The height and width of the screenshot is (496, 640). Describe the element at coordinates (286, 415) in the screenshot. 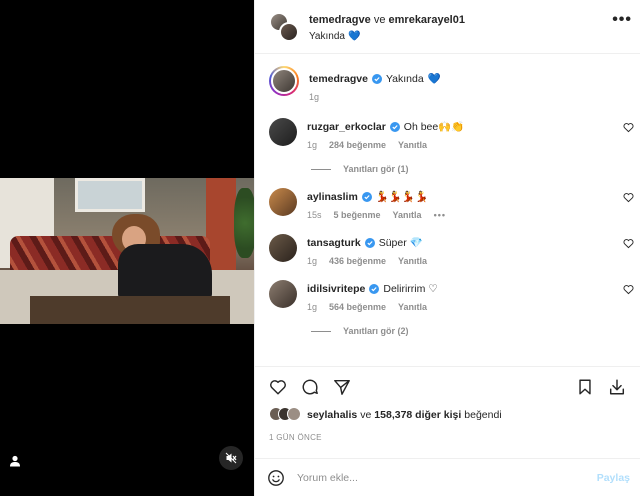

I see `liker-avatars` at that location.